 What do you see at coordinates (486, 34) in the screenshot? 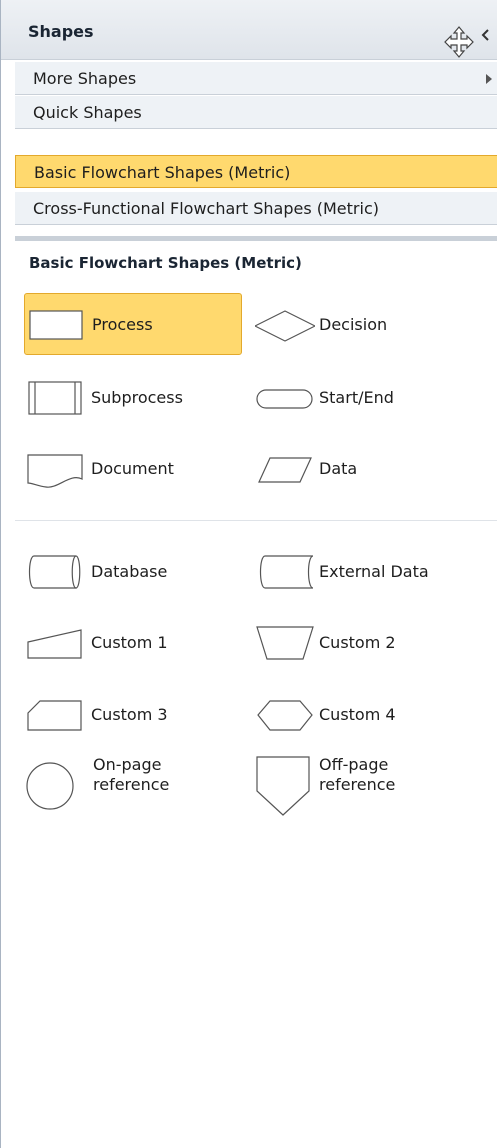
I see `chevron-left-icon` at bounding box center [486, 34].